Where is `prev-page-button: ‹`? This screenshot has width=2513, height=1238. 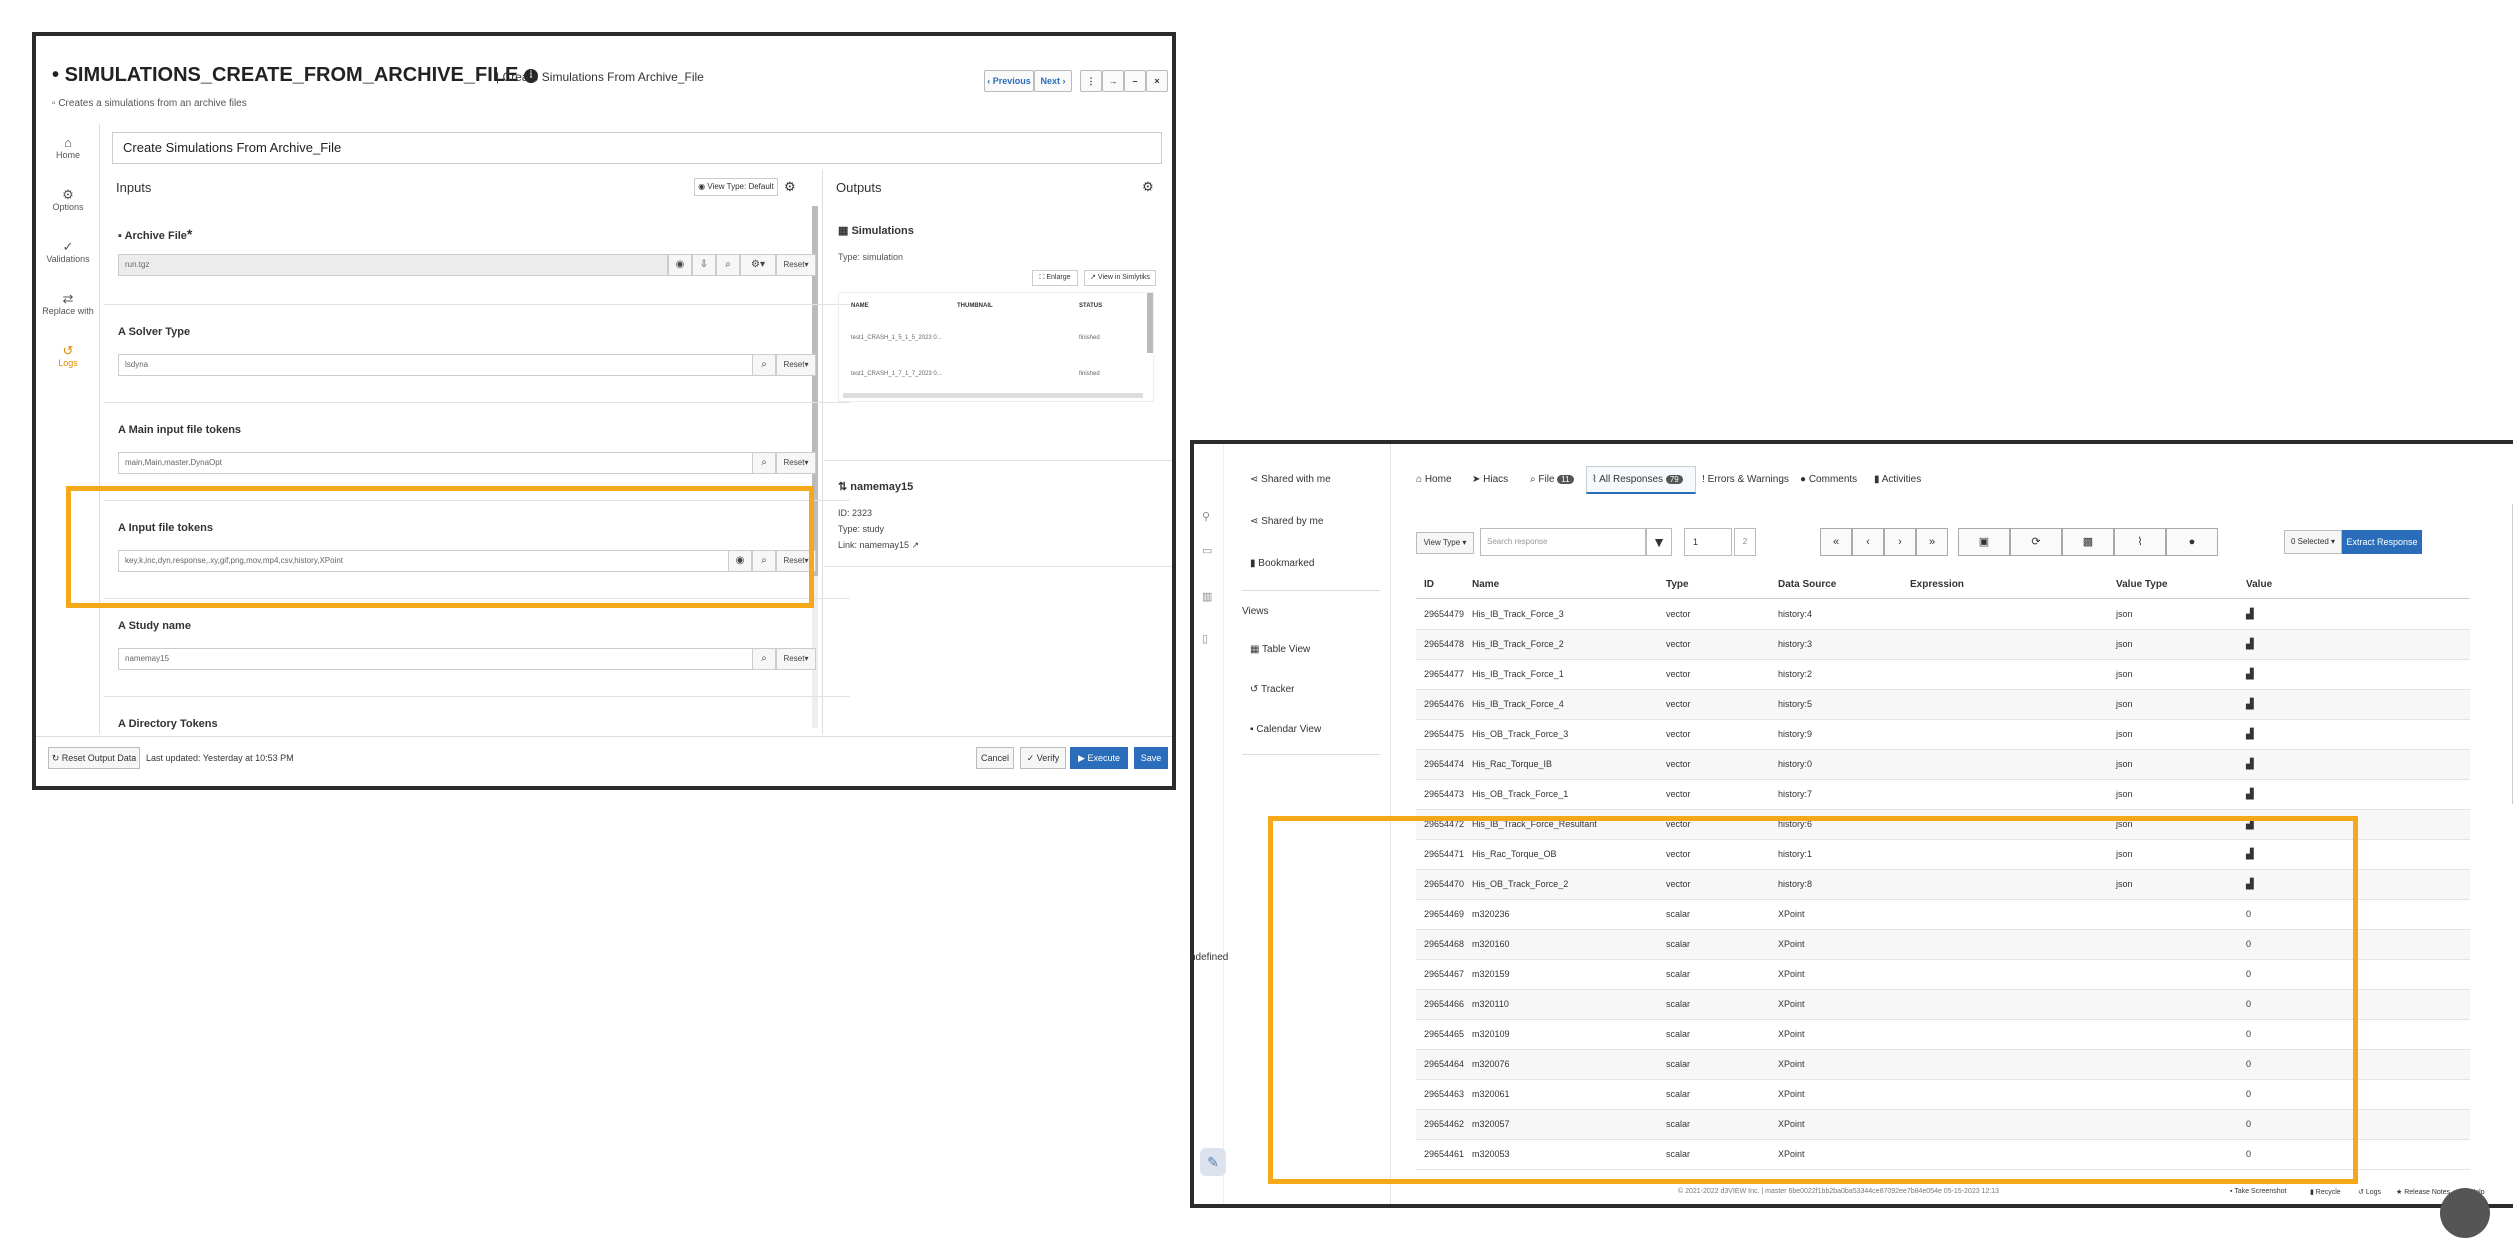
prev-page-button: ‹ is located at coordinates (1868, 542).